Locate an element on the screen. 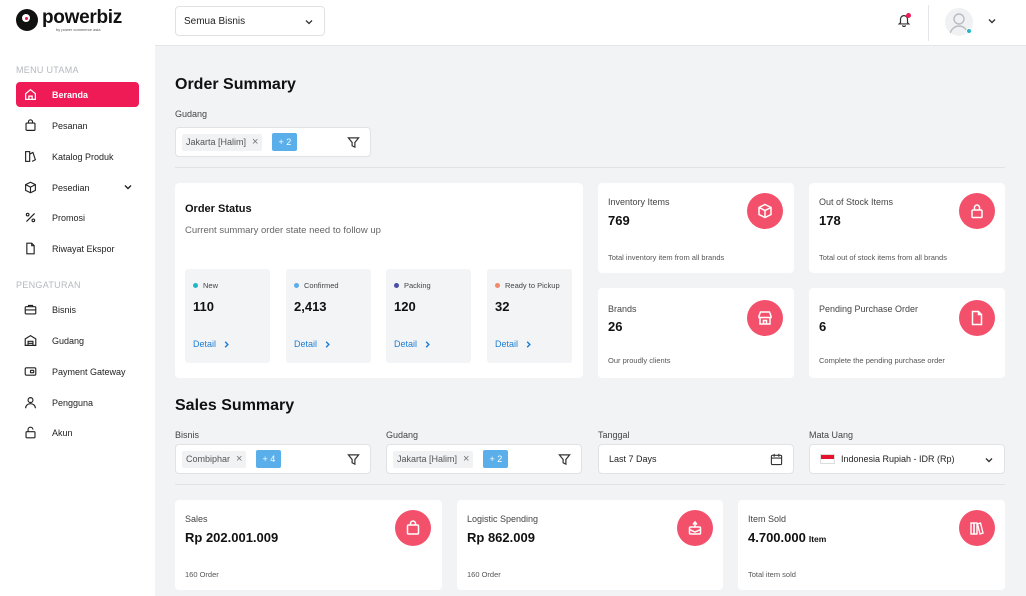  date-range-value: Last 7 Days is located at coordinates (633, 459).